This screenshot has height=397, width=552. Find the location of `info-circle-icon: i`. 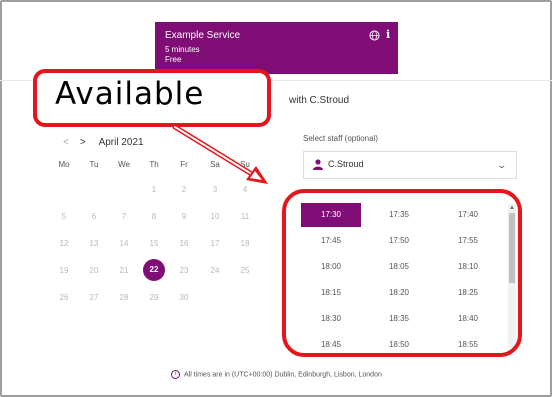

info-circle-icon: i is located at coordinates (175, 374).